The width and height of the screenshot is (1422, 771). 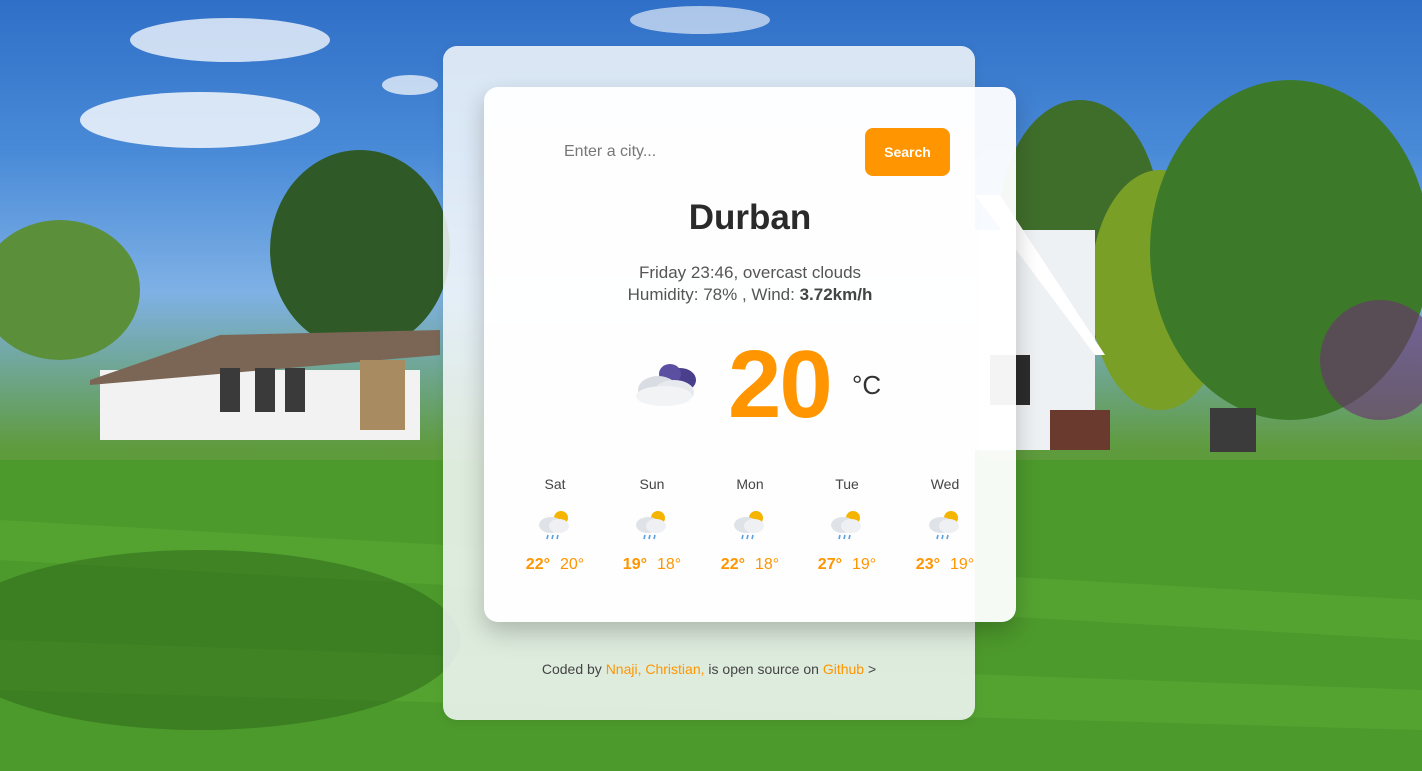 I want to click on humidity-and-wind: Humidity: 78% , Wind: 3.72km/h, so click(x=750, y=294).